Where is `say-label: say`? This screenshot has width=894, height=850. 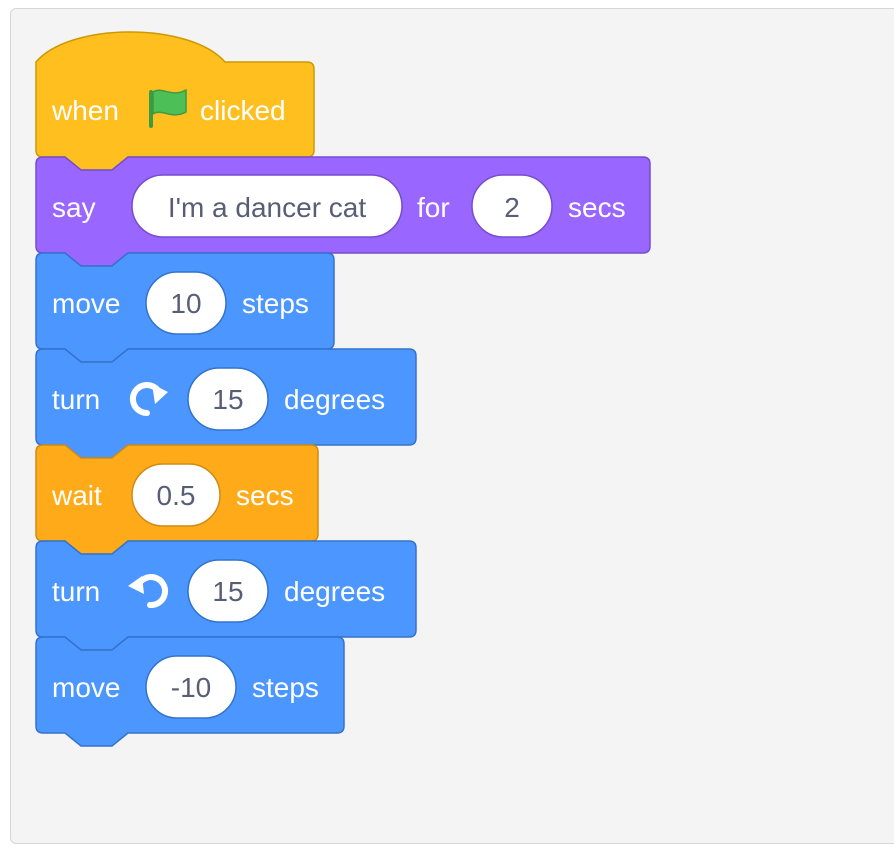
say-label: say is located at coordinates (74, 207).